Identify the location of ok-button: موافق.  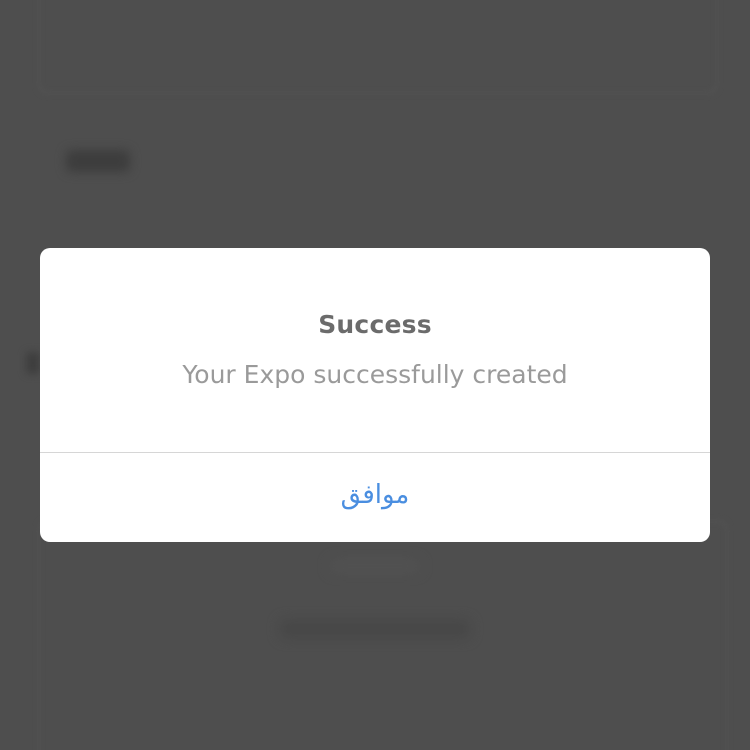
(375, 497).